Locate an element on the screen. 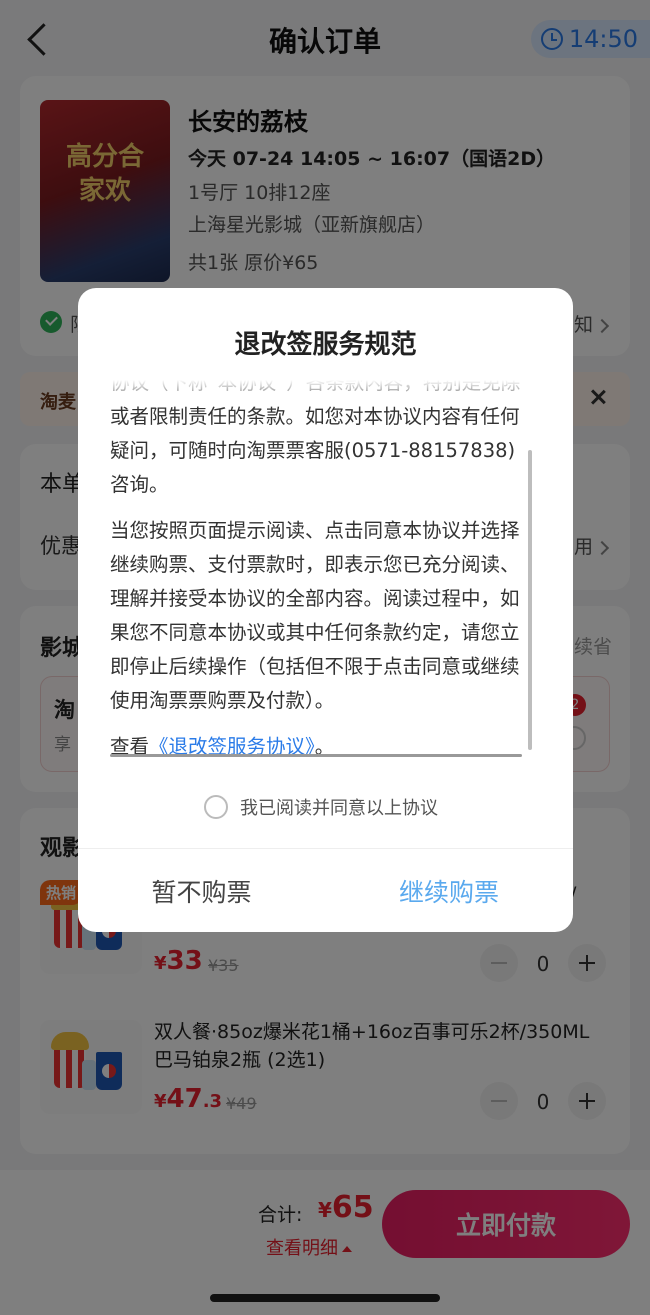  modal-title: 退改签服务规范 is located at coordinates (325, 345).